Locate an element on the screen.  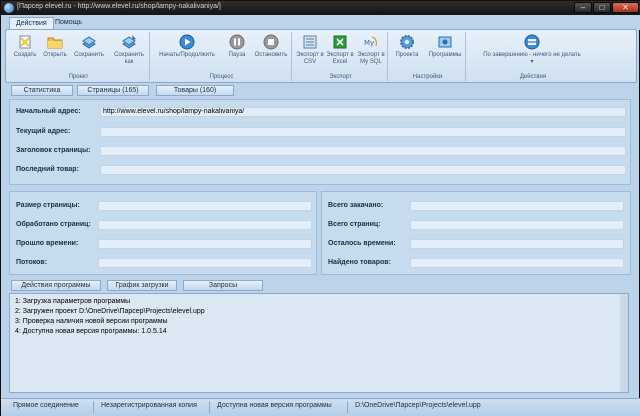
folder-icon is located at coordinates (55, 43).